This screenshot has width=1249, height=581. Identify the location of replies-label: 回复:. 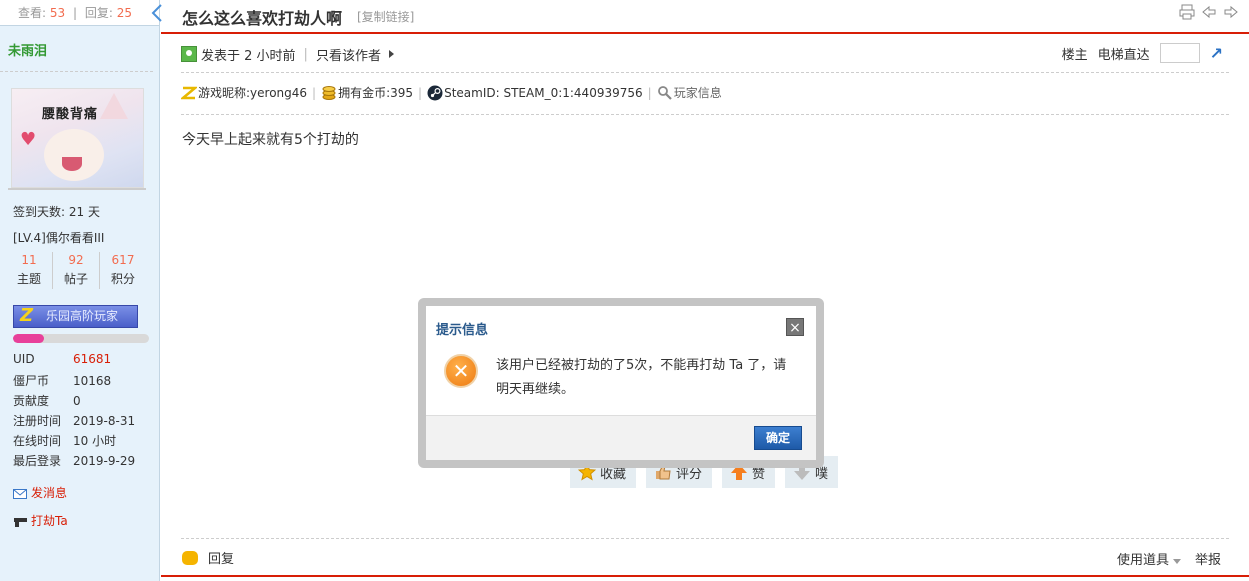
(98, 13).